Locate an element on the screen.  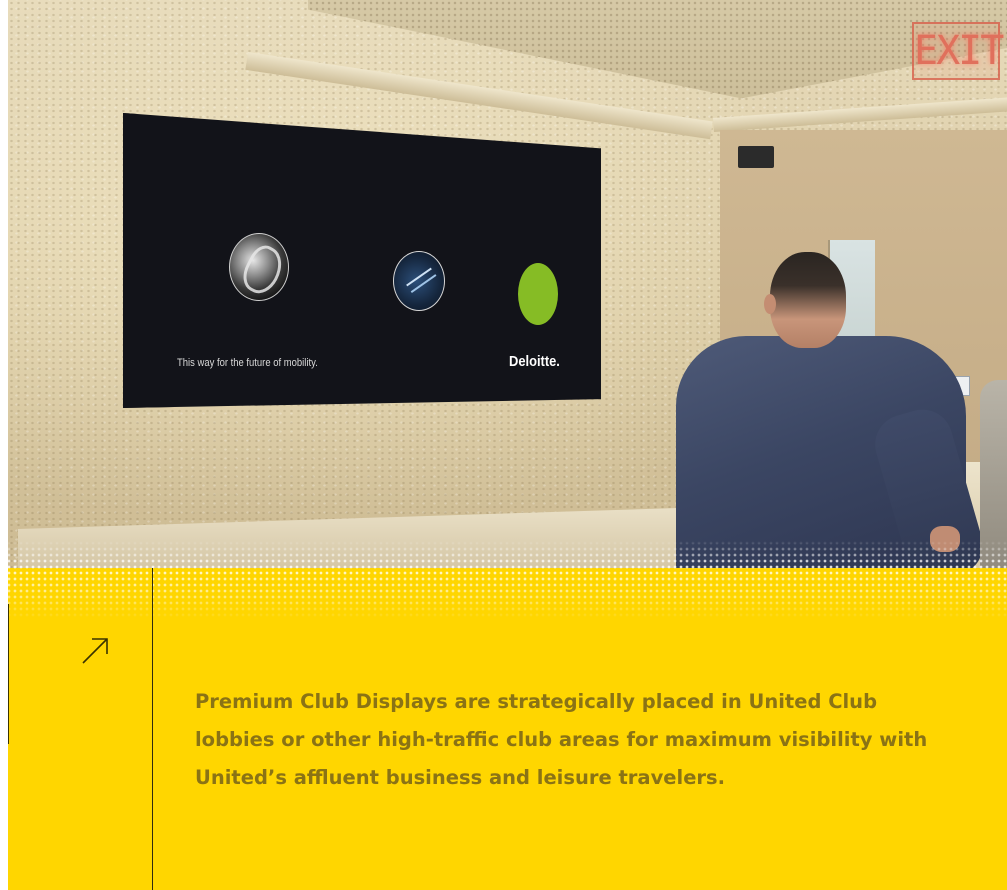
billboard-tagline: This way for the future of mobility. is located at coordinates (247, 363).